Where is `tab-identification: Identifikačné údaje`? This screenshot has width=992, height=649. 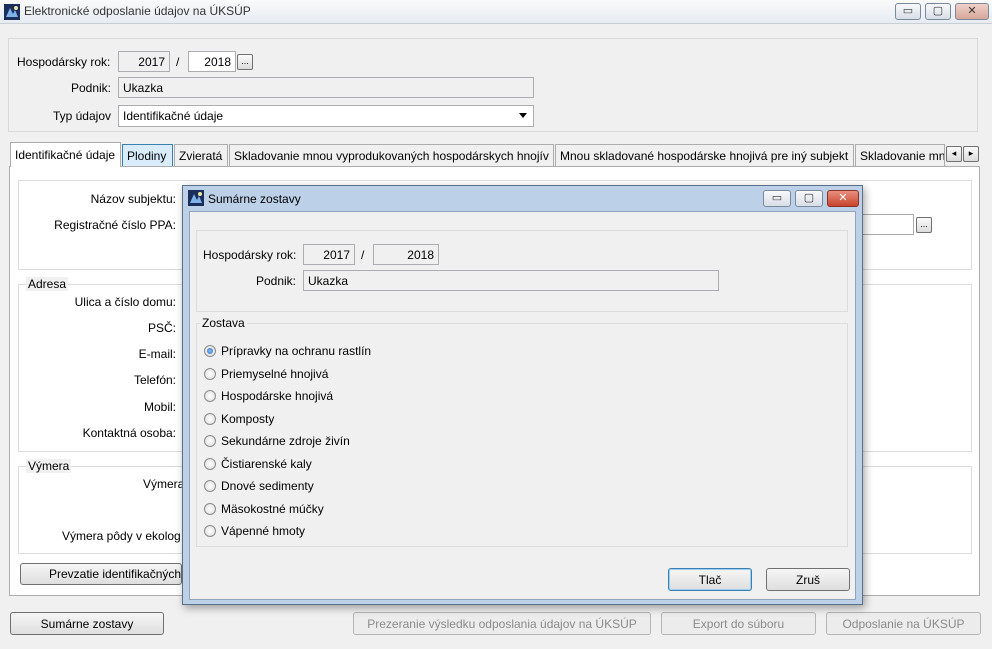
tab-identification: Identifikačné údaje is located at coordinates (65, 154).